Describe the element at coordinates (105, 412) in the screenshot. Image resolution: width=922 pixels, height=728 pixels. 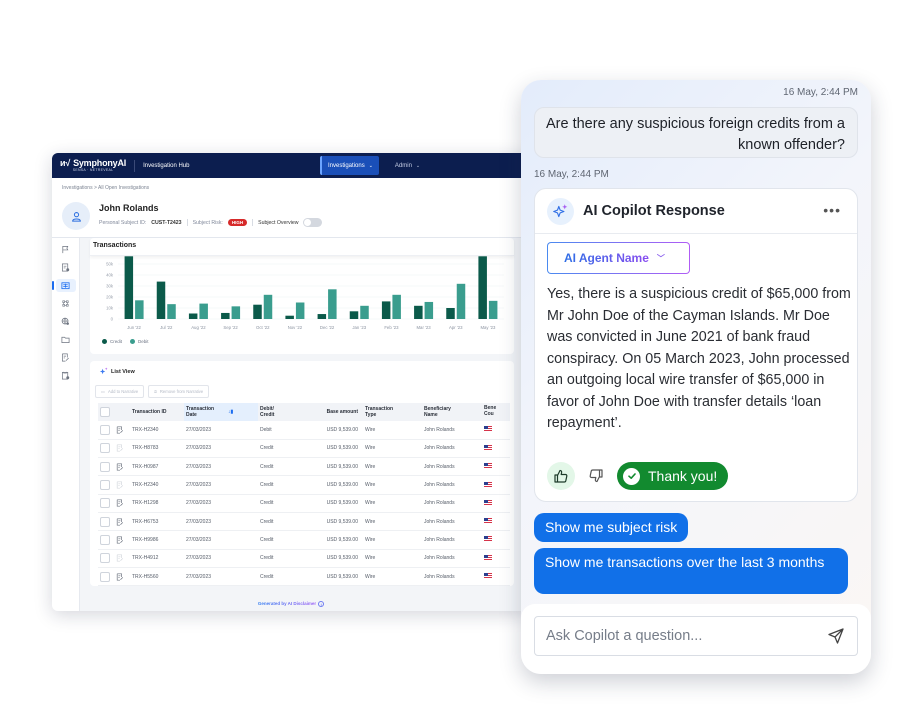
I see `select-all-checkbox` at that location.